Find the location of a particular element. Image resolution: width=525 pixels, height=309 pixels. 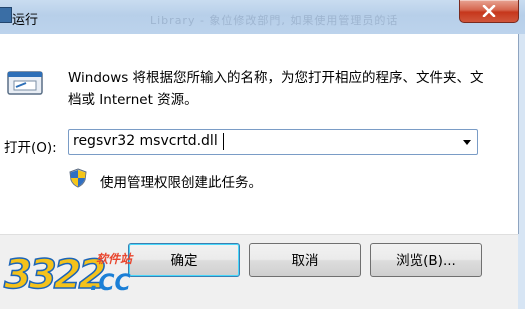

watermark-number: 3322 is located at coordinates (55, 275).